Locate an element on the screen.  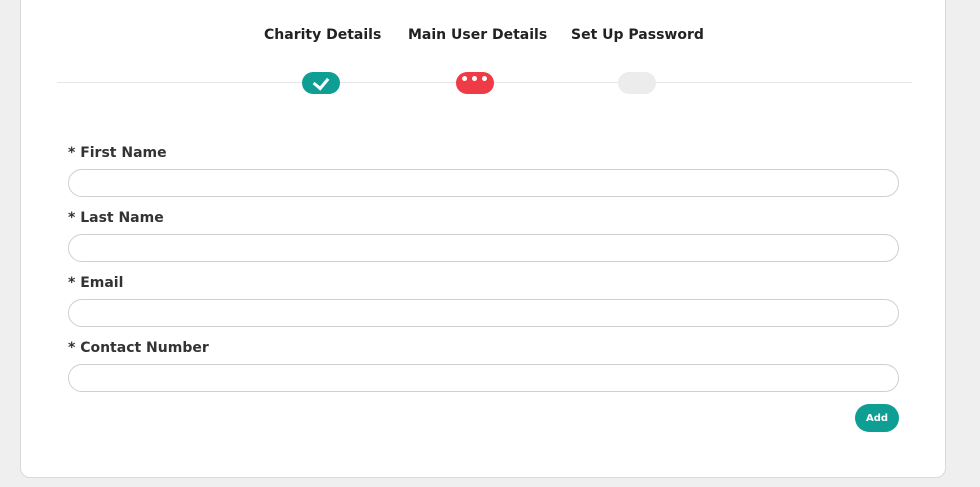
first-name-label: * First Name is located at coordinates (117, 153).